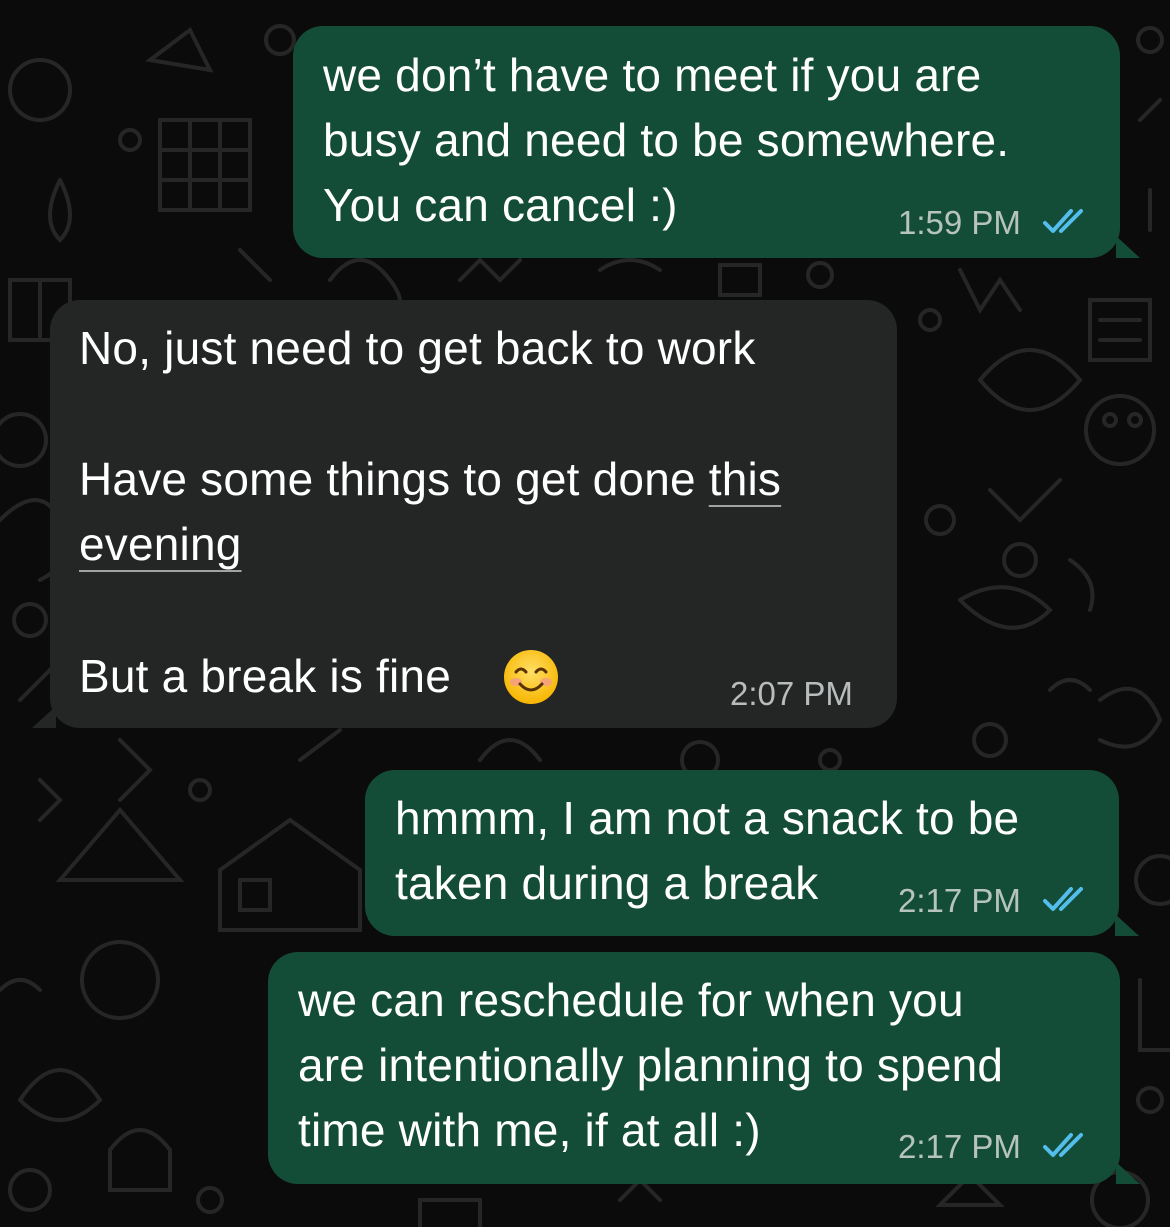 The width and height of the screenshot is (1170, 1227). I want to click on smiling-face-emoji, so click(531, 677).